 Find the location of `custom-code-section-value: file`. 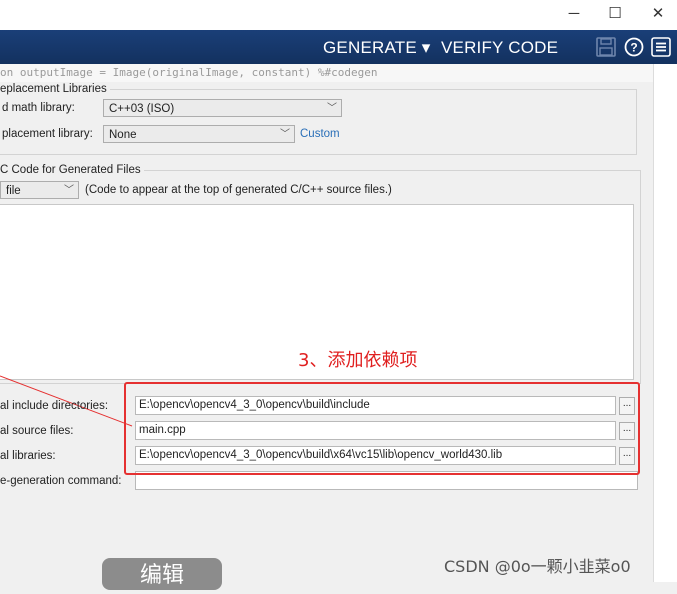

custom-code-section-value: file is located at coordinates (13, 191).